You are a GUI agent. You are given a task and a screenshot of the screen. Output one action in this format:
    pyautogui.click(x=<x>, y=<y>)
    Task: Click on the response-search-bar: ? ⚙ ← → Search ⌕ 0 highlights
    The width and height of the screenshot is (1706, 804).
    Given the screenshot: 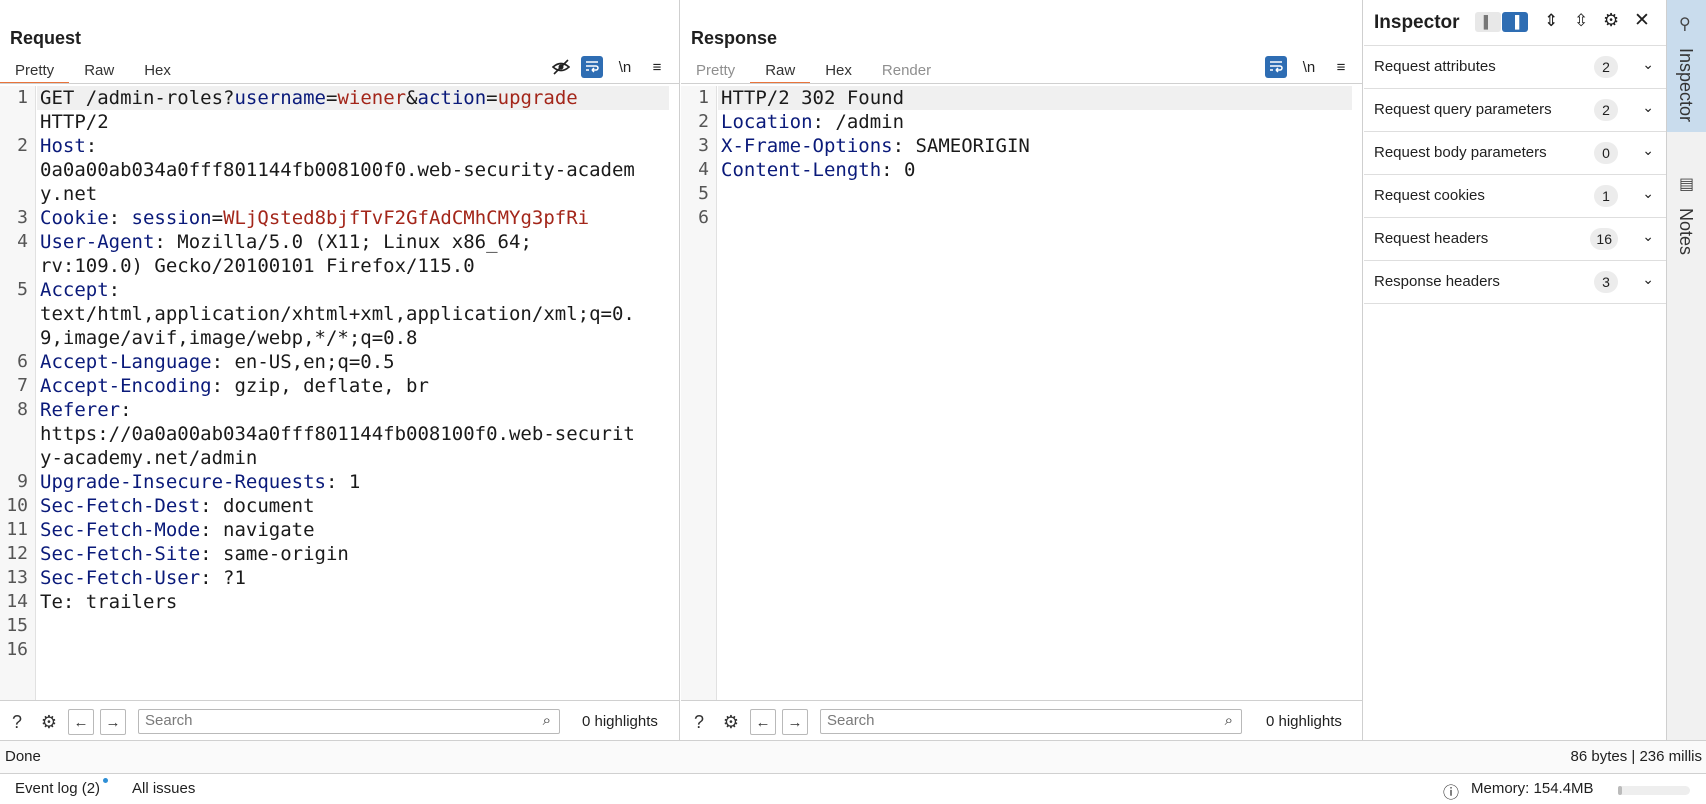 What is the action you would take?
    pyautogui.click(x=1021, y=720)
    